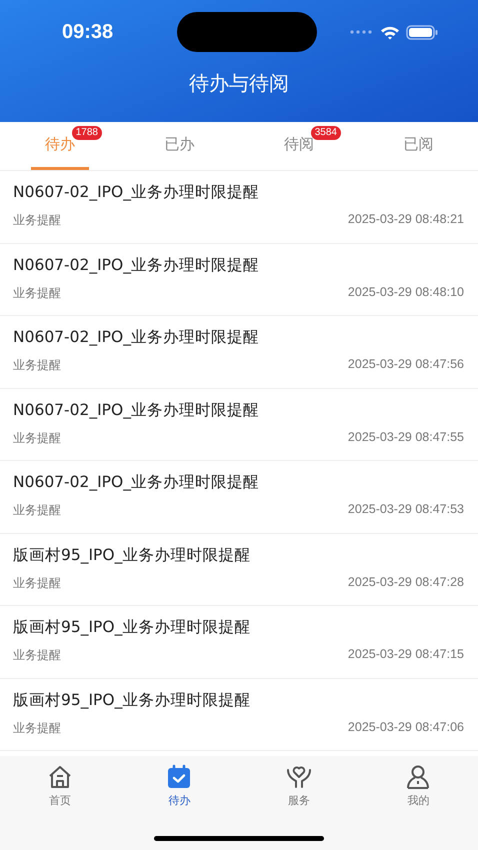 Image resolution: width=478 pixels, height=850 pixels. What do you see at coordinates (239, 642) in the screenshot?
I see `list-item: 版画村95_IPO_业务办理时限提醒 业务提醒 2025-03-29 08:47:15` at bounding box center [239, 642].